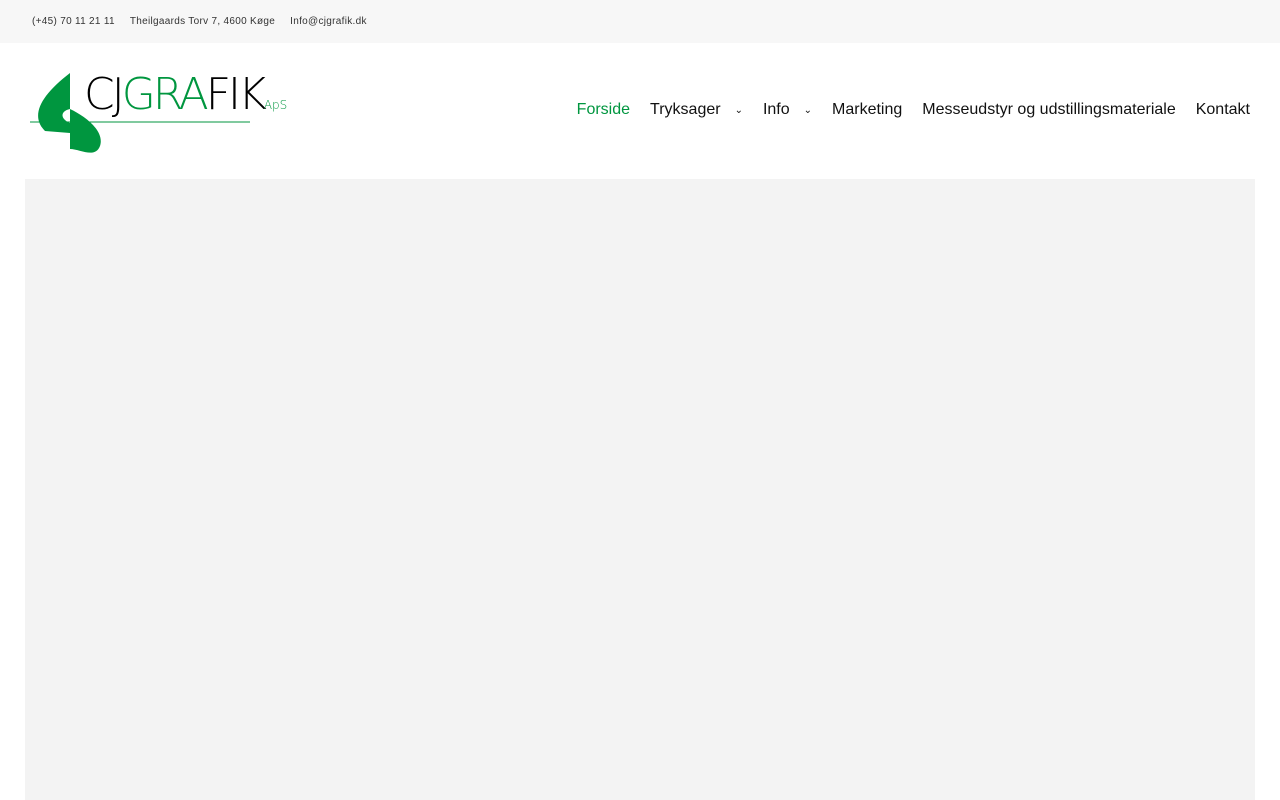 The image size is (1280, 800). What do you see at coordinates (202, 21) in the screenshot?
I see `address: Theilgaards Torv 7, 4600 Køge` at bounding box center [202, 21].